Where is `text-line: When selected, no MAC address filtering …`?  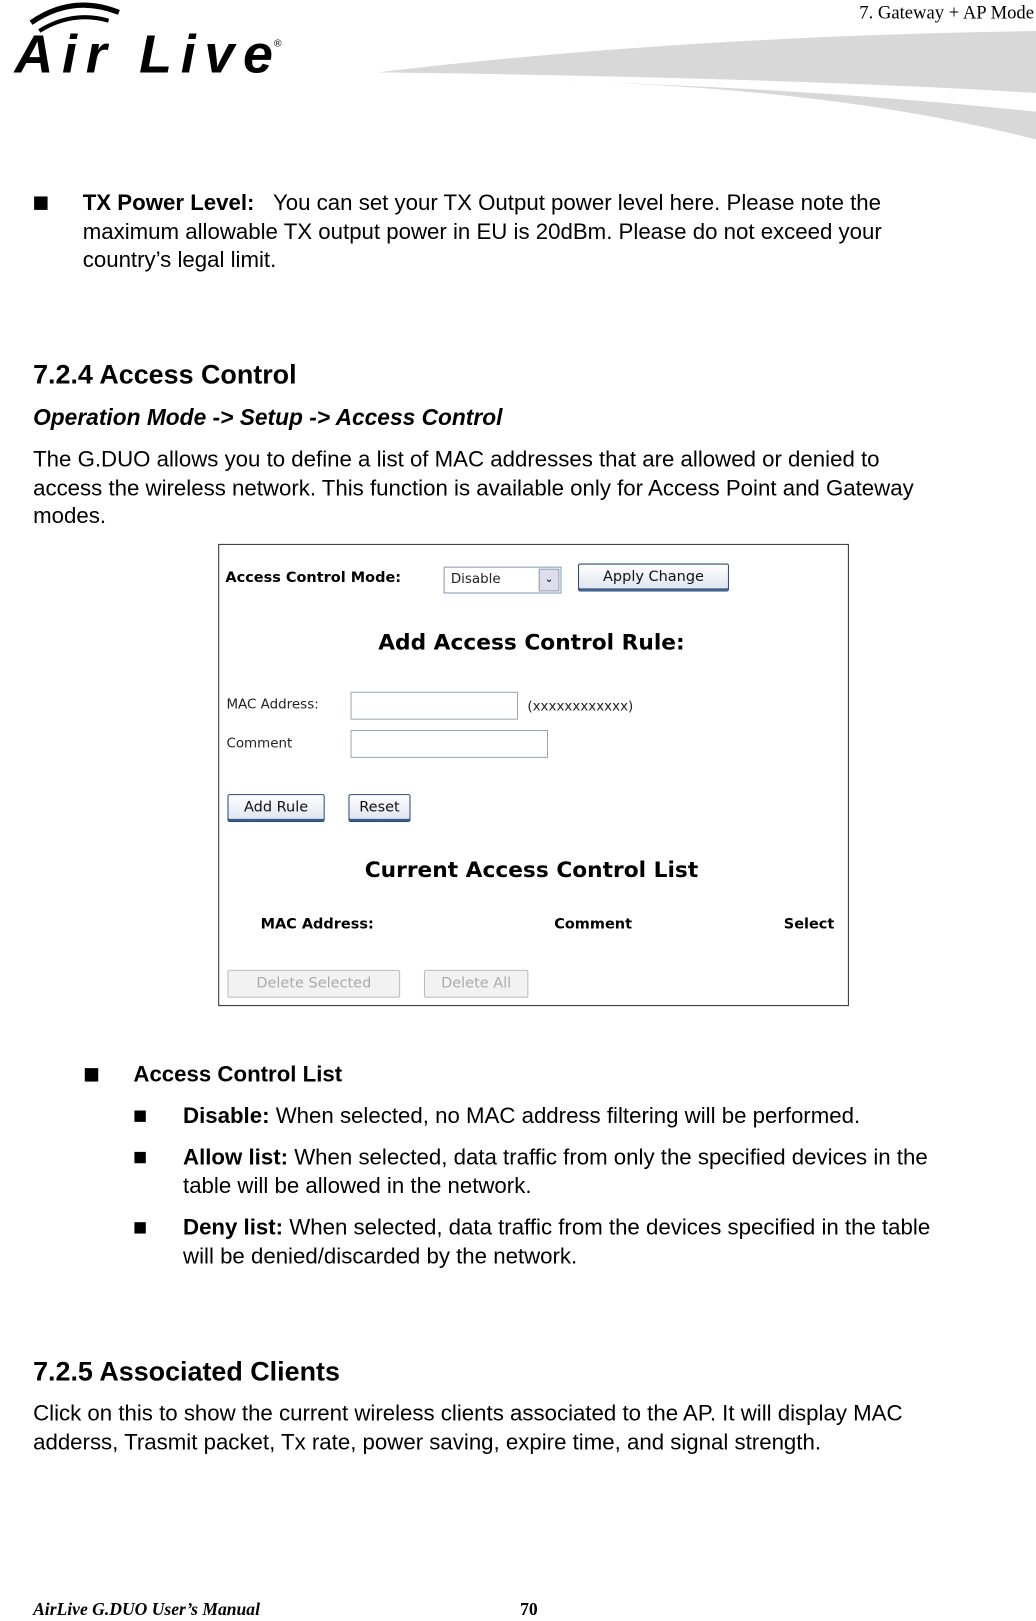
text-line: When selected, no MAC address filtering … is located at coordinates (568, 1116).